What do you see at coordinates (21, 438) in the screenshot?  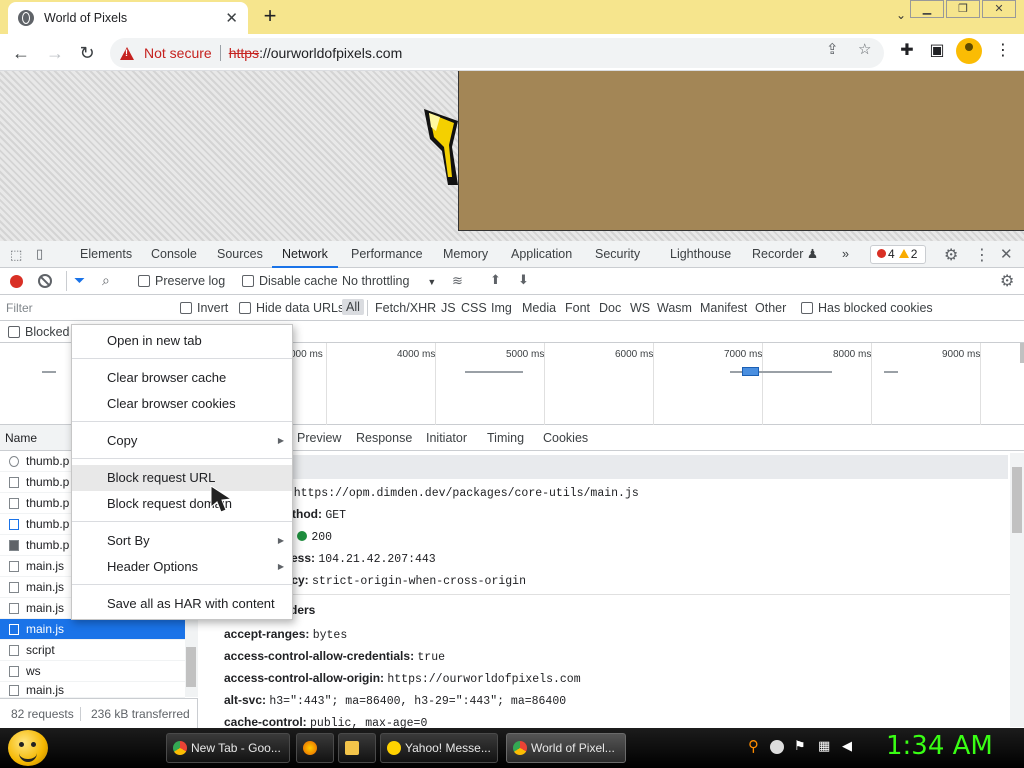 I see `name-column-header: Name` at bounding box center [21, 438].